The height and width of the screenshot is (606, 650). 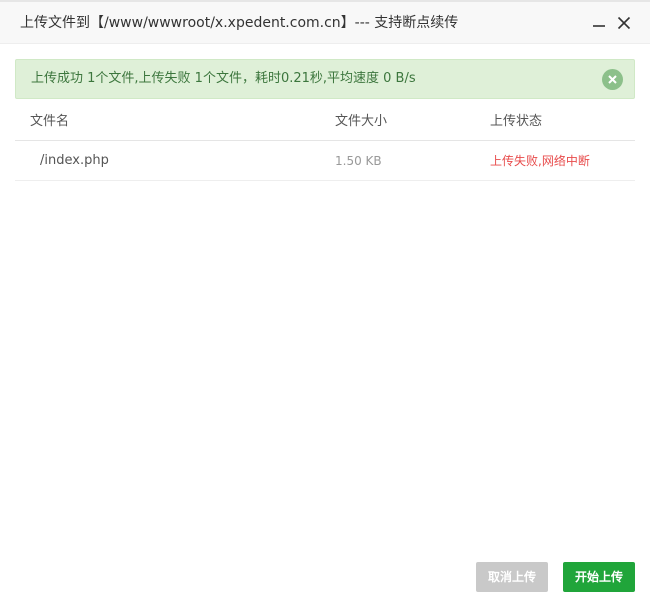 What do you see at coordinates (599, 23) in the screenshot?
I see `minimize-icon` at bounding box center [599, 23].